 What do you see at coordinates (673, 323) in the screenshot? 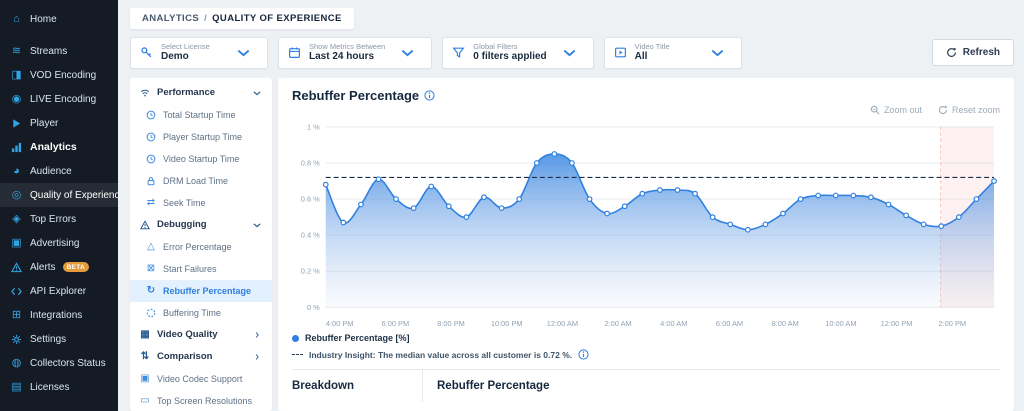
I see `svg-text: 4:00 AM` at bounding box center [673, 323].